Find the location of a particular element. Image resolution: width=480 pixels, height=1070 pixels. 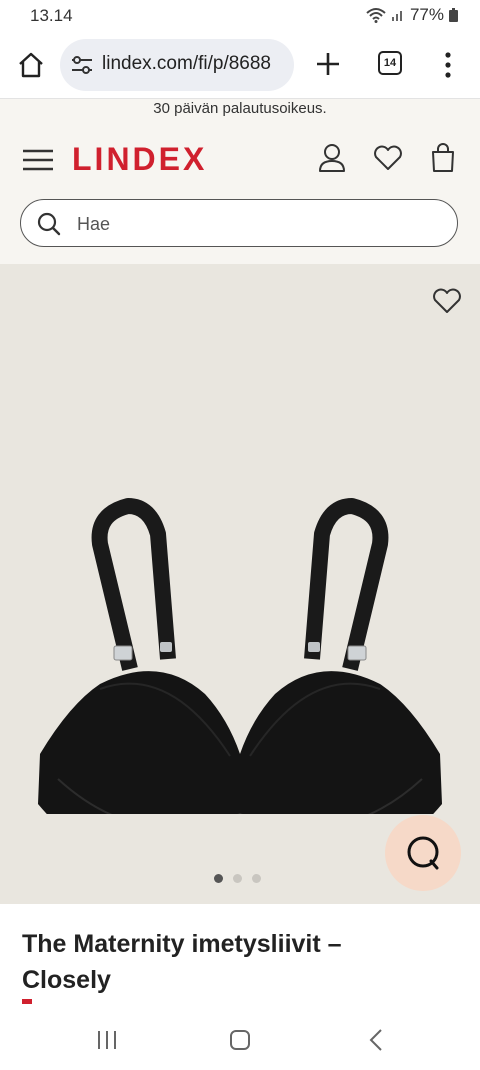

search-bar is located at coordinates (239, 223).